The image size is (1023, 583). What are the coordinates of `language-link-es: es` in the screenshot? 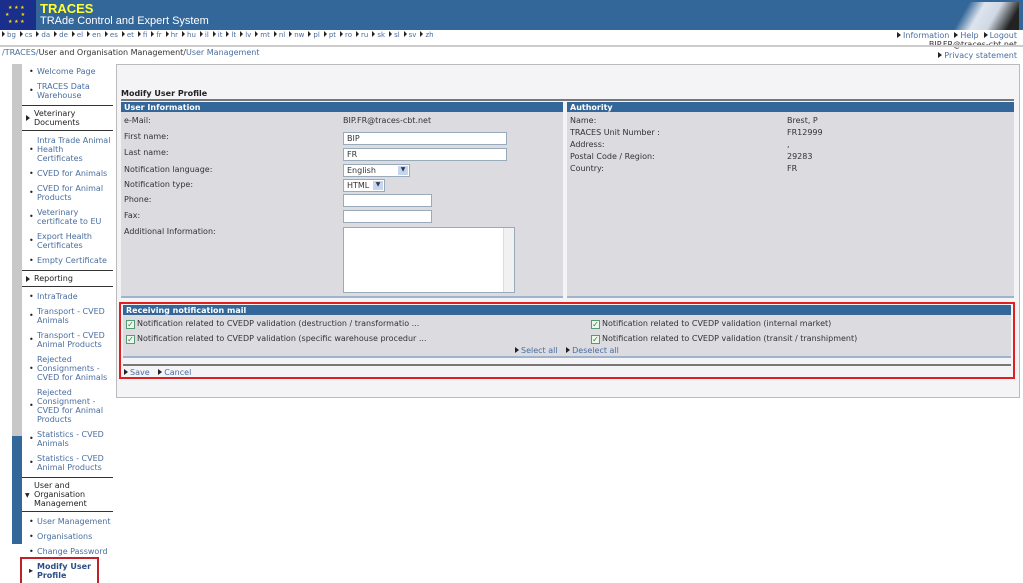 It's located at (111, 35).